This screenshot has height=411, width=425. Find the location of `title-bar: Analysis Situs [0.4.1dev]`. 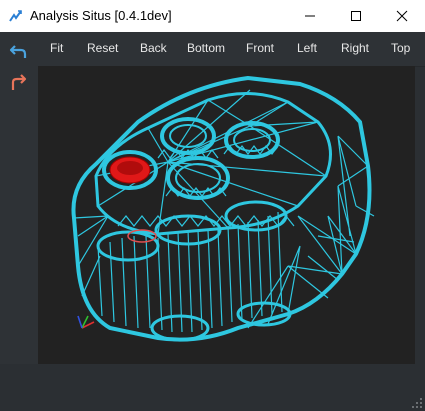

title-bar: Analysis Situs [0.4.1dev] is located at coordinates (212, 16).